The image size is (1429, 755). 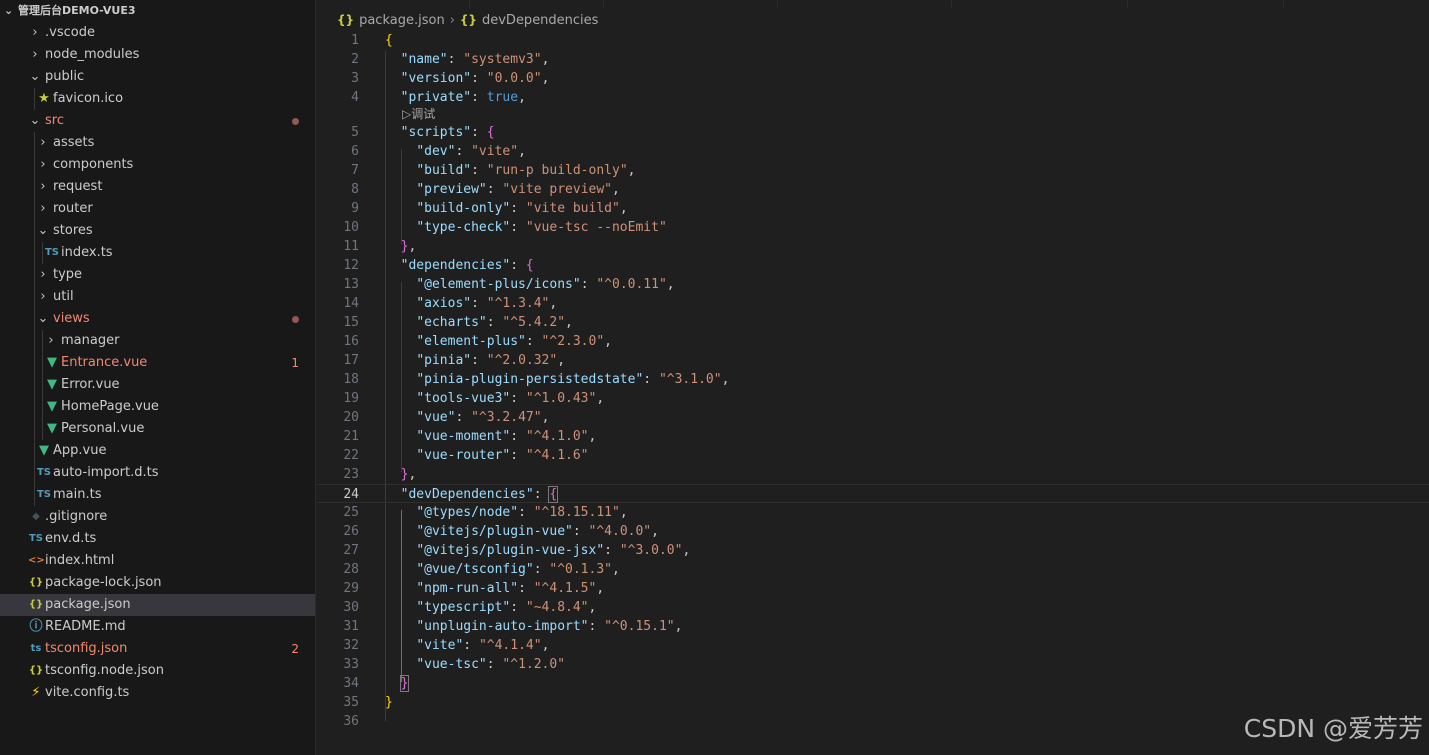 I want to click on json-key: "vue-tsc", so click(x=451, y=664).